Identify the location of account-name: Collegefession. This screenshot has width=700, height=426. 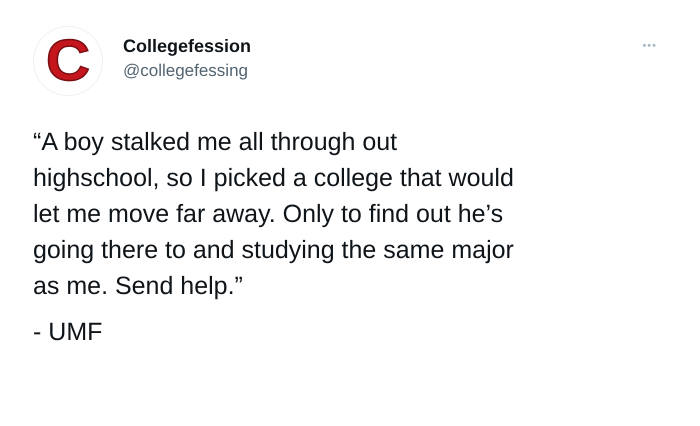
(372, 46).